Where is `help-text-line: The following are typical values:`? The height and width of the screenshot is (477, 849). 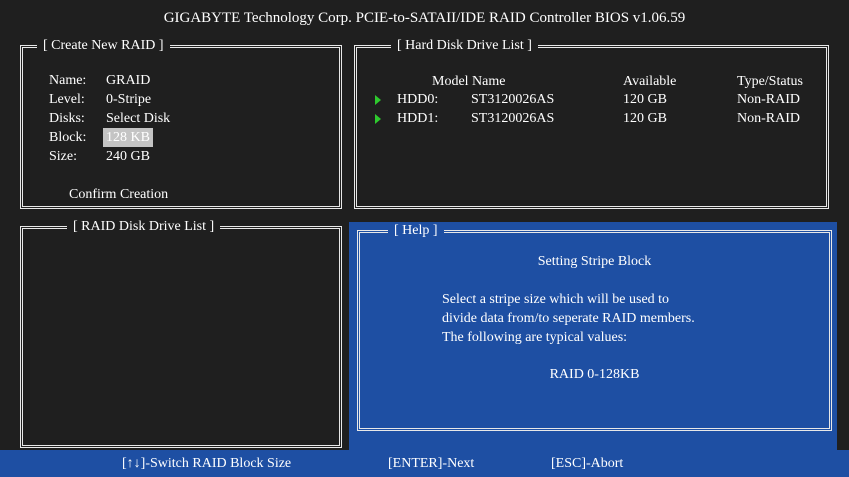
help-text-line: The following are typical values: is located at coordinates (535, 337).